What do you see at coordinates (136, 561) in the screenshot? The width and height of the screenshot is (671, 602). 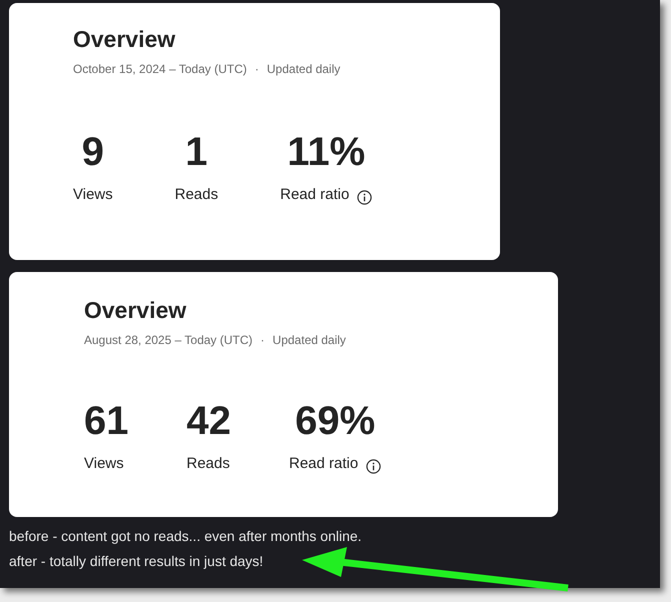 I see `caption-text: after - totally different results in just days!` at bounding box center [136, 561].